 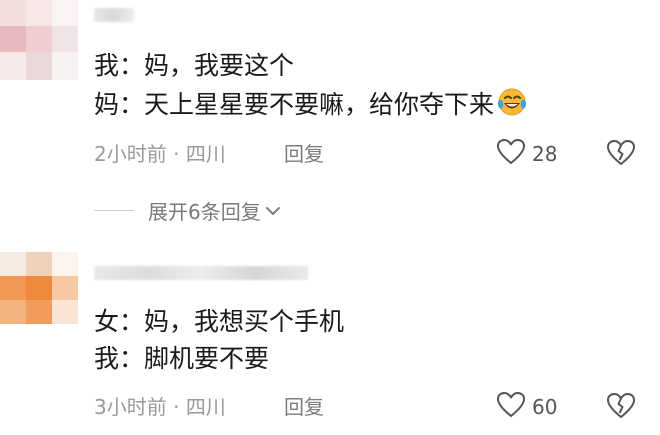 I want to click on comment-text-line: 女：妈，我想买个手机, so click(x=219, y=321).